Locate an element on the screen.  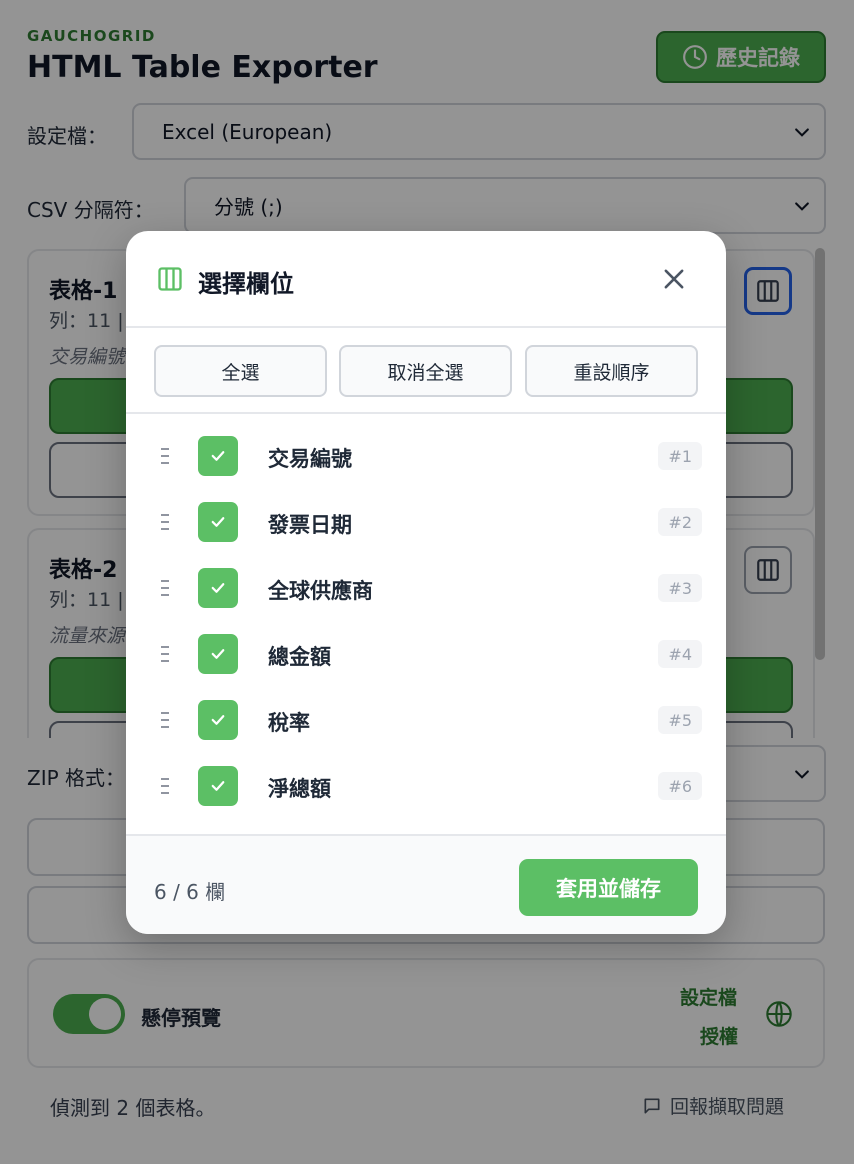
bulk-actions: 全選 取消全選 重設順序 is located at coordinates (426, 371).